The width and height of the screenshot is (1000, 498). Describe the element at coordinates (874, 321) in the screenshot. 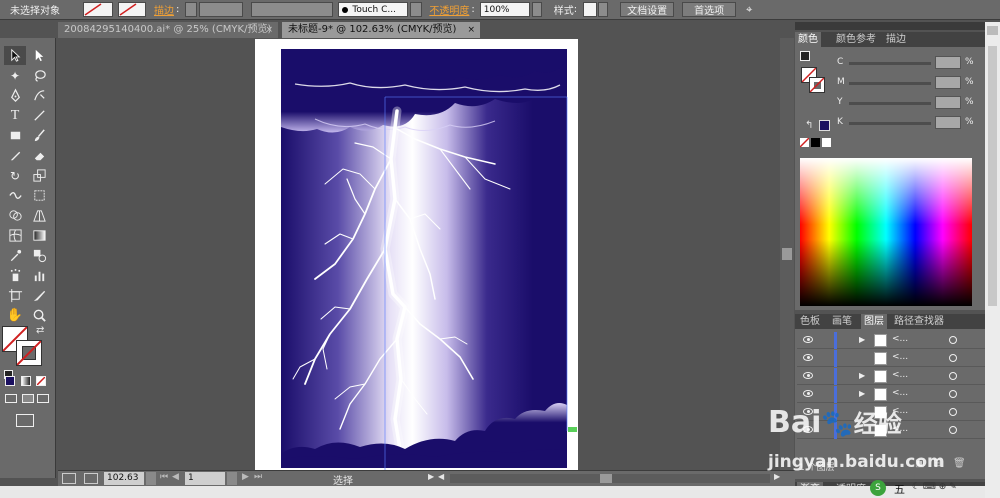

I see `tab-layers: 图层` at that location.